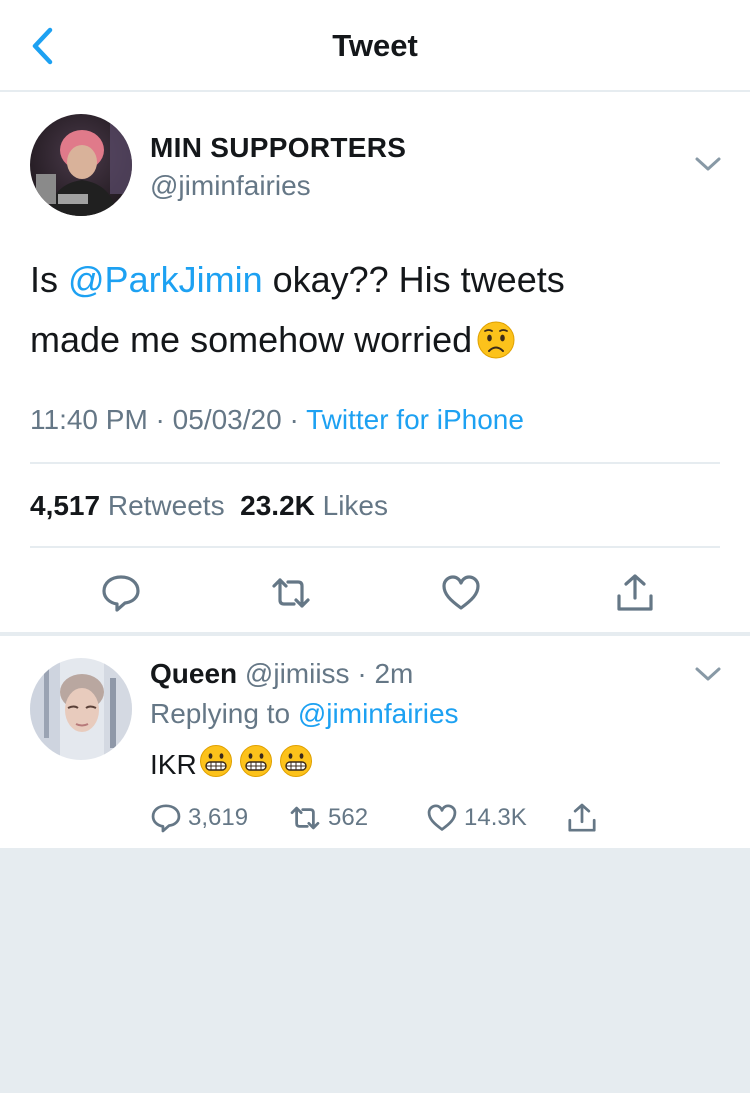 This screenshot has height=1093, width=750. What do you see at coordinates (278, 148) in the screenshot?
I see `display-name: MIN SUPPORTERS` at bounding box center [278, 148].